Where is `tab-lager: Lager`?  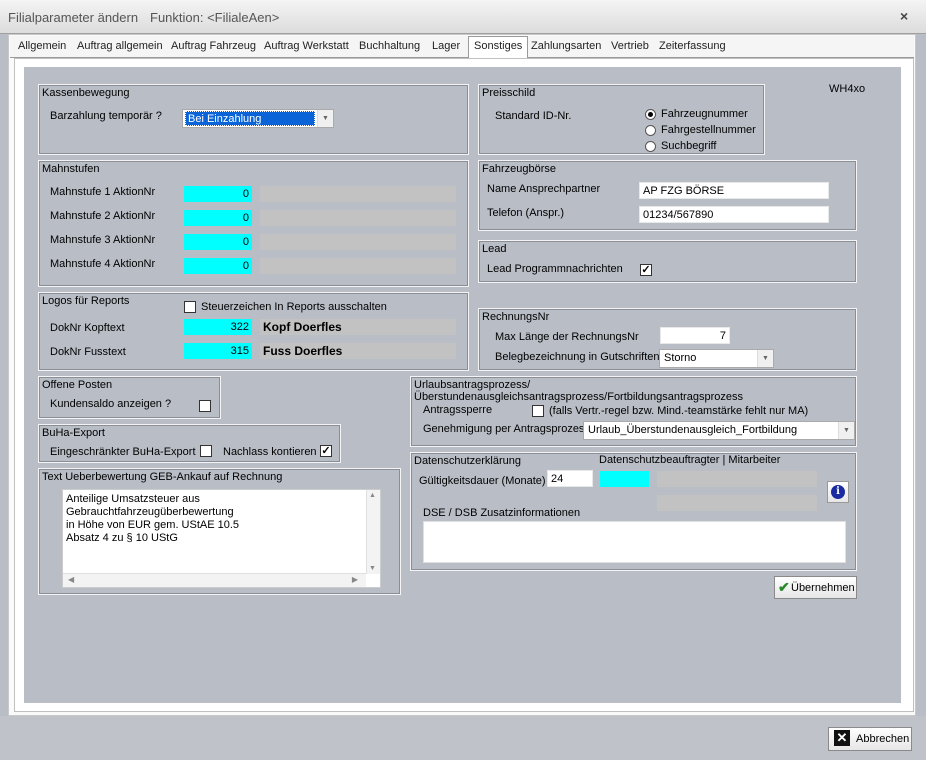
tab-lager: Lager is located at coordinates (446, 46).